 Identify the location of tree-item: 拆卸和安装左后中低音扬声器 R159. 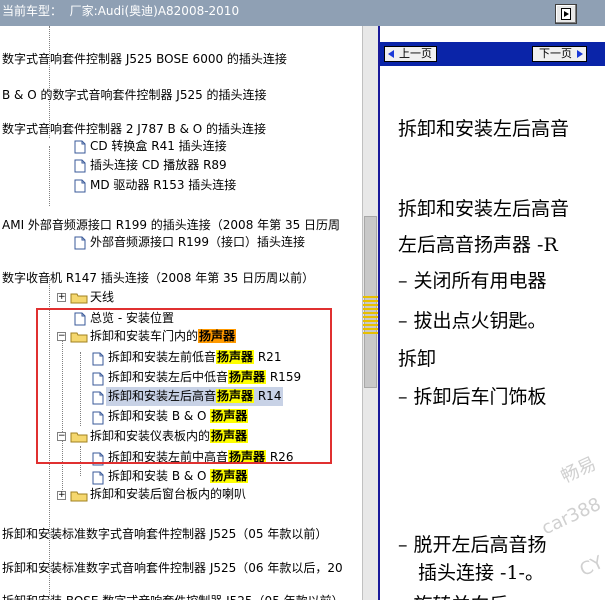
(204, 377).